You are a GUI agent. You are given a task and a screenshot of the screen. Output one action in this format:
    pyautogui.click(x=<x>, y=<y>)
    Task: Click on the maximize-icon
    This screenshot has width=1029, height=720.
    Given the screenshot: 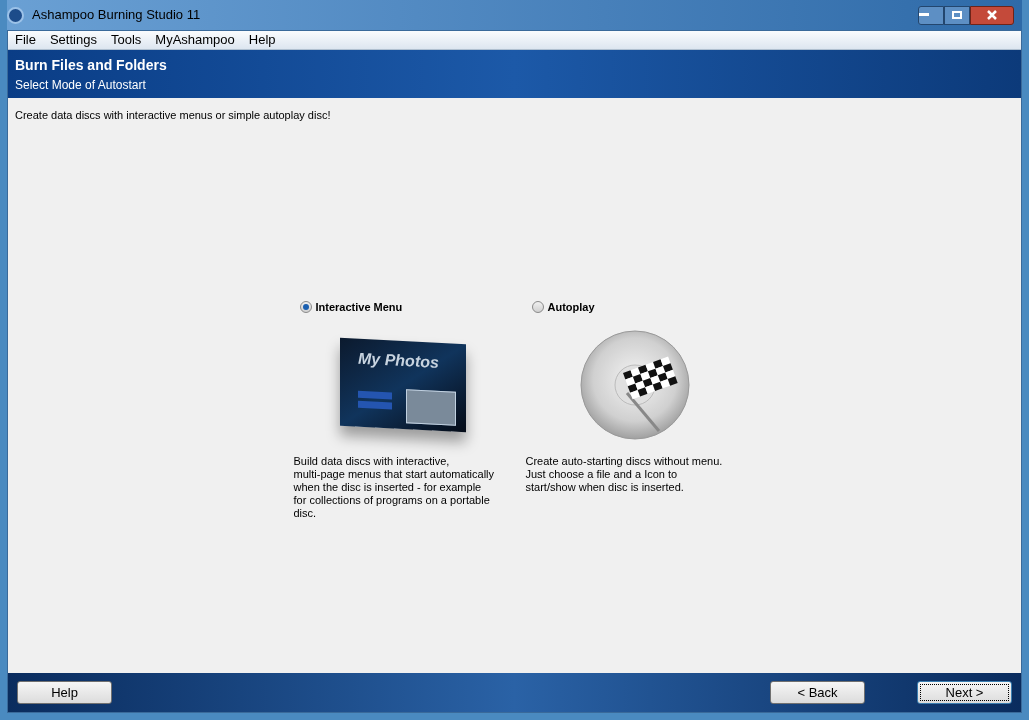 What is the action you would take?
    pyautogui.click(x=957, y=15)
    